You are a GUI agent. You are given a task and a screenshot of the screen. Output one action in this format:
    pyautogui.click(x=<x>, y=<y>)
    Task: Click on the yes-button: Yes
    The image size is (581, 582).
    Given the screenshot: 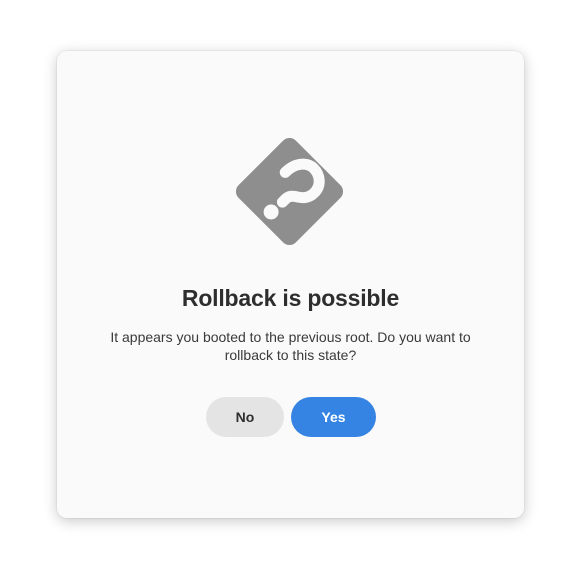 What is the action you would take?
    pyautogui.click(x=333, y=417)
    